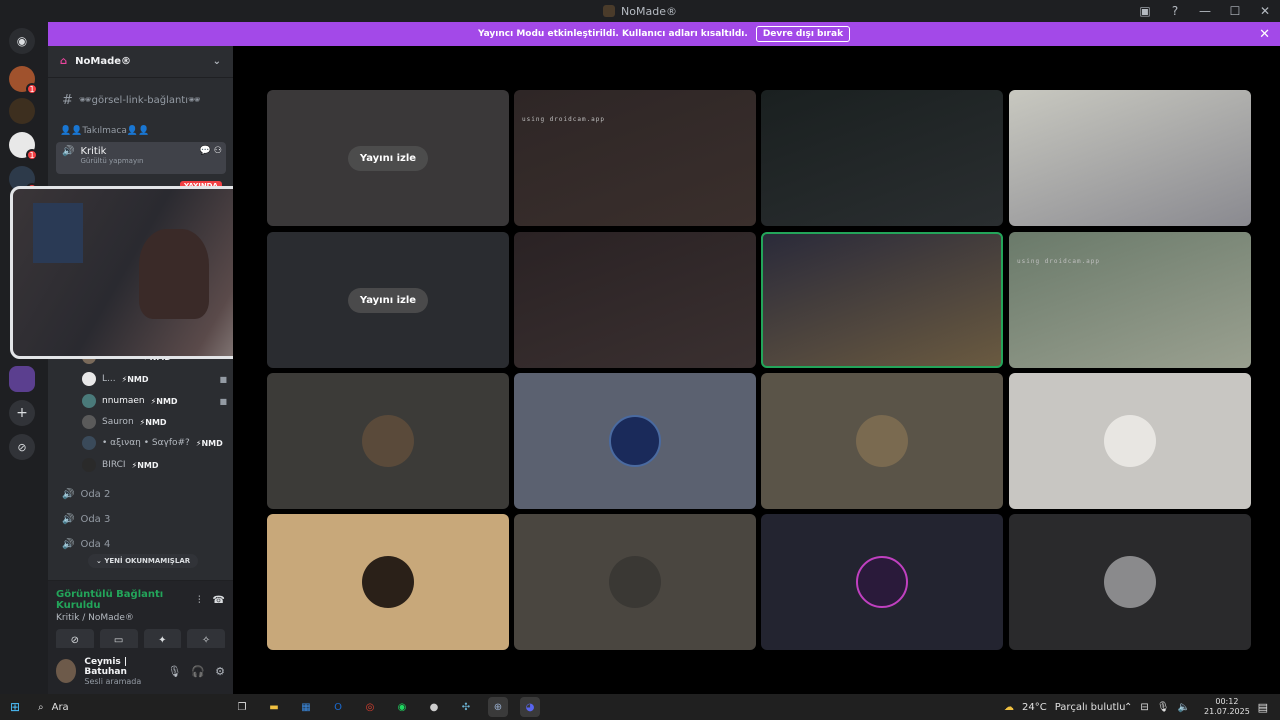 This screenshot has width=1280, height=720. What do you see at coordinates (1144, 707) in the screenshot?
I see `network-icon: ⊟` at bounding box center [1144, 707].